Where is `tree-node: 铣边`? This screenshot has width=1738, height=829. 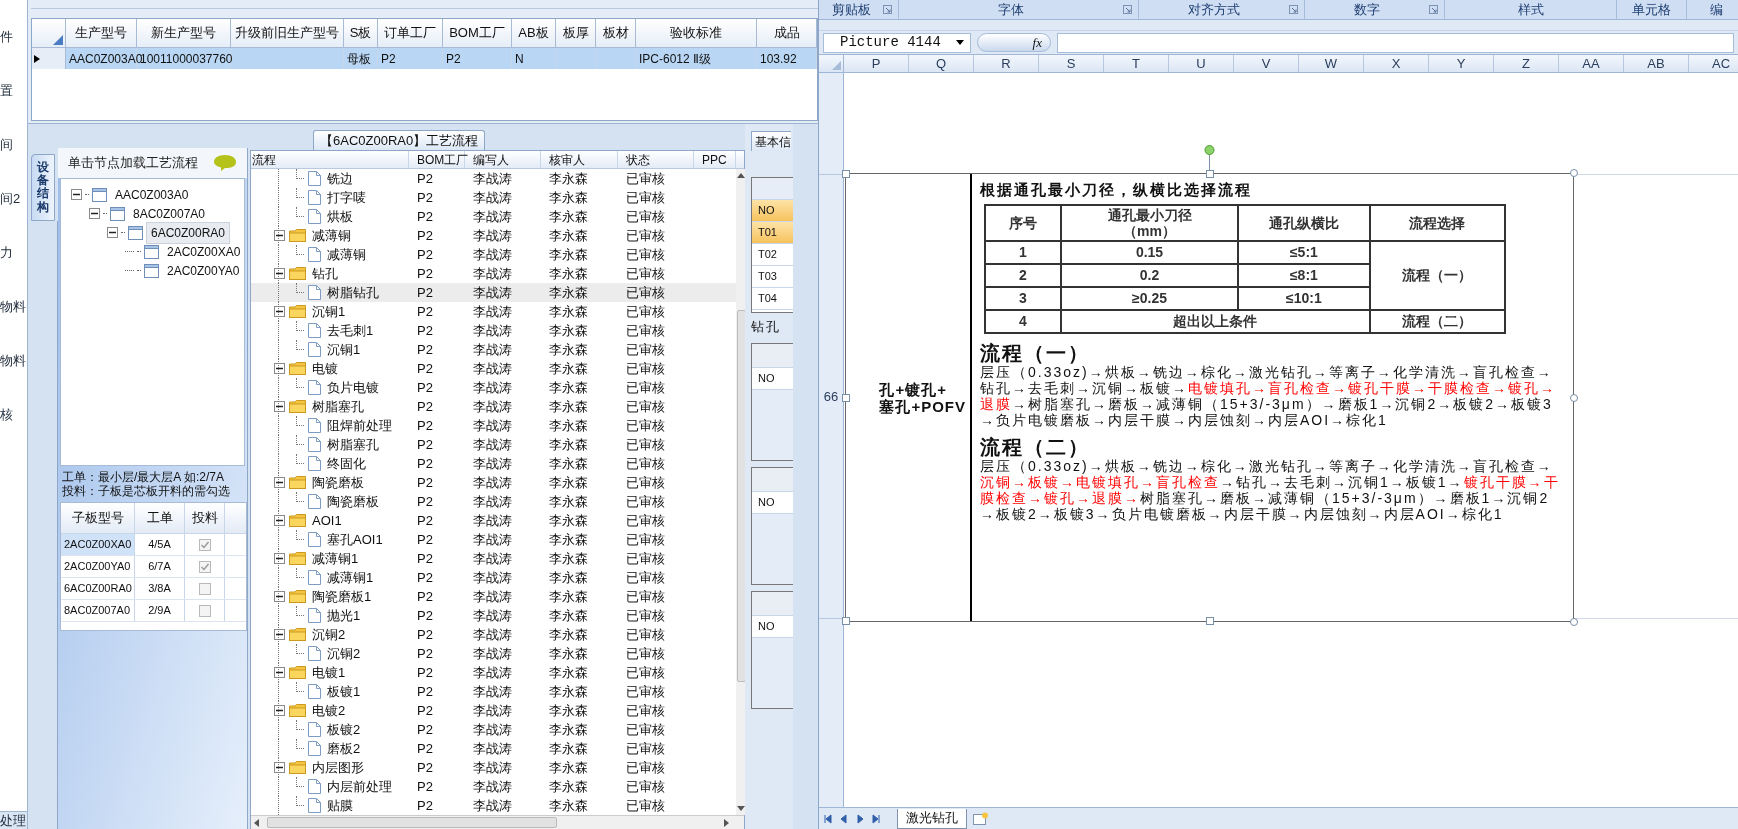 tree-node: 铣边 is located at coordinates (340, 179).